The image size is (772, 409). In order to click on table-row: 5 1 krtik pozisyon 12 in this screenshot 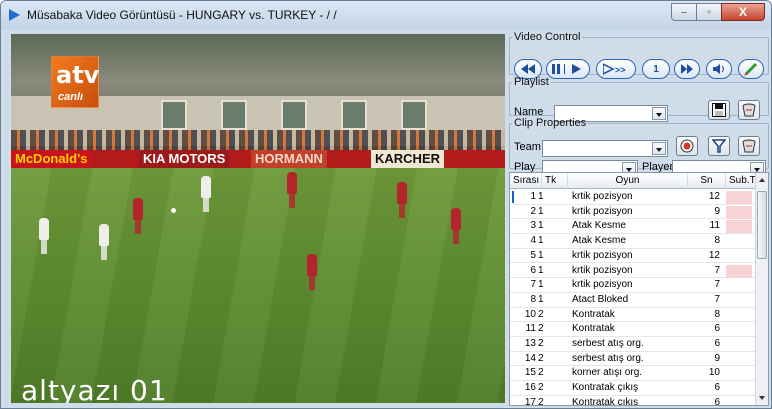, I will do `click(633, 256)`.